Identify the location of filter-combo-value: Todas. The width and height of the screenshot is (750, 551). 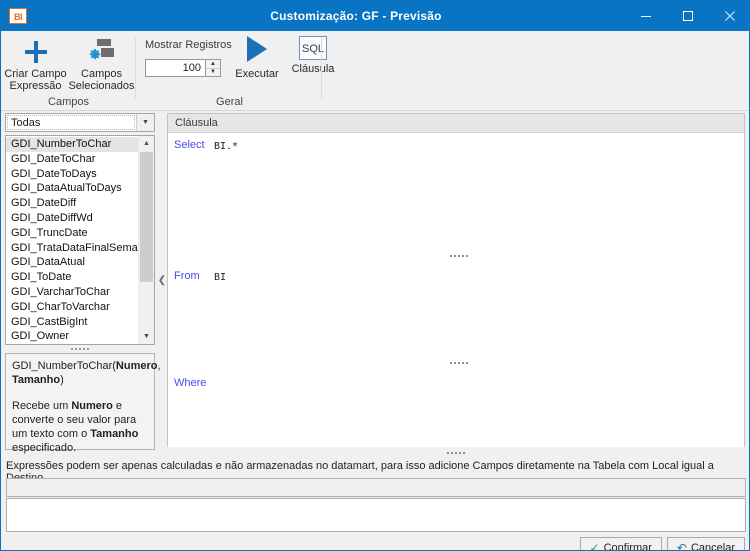
(71, 122).